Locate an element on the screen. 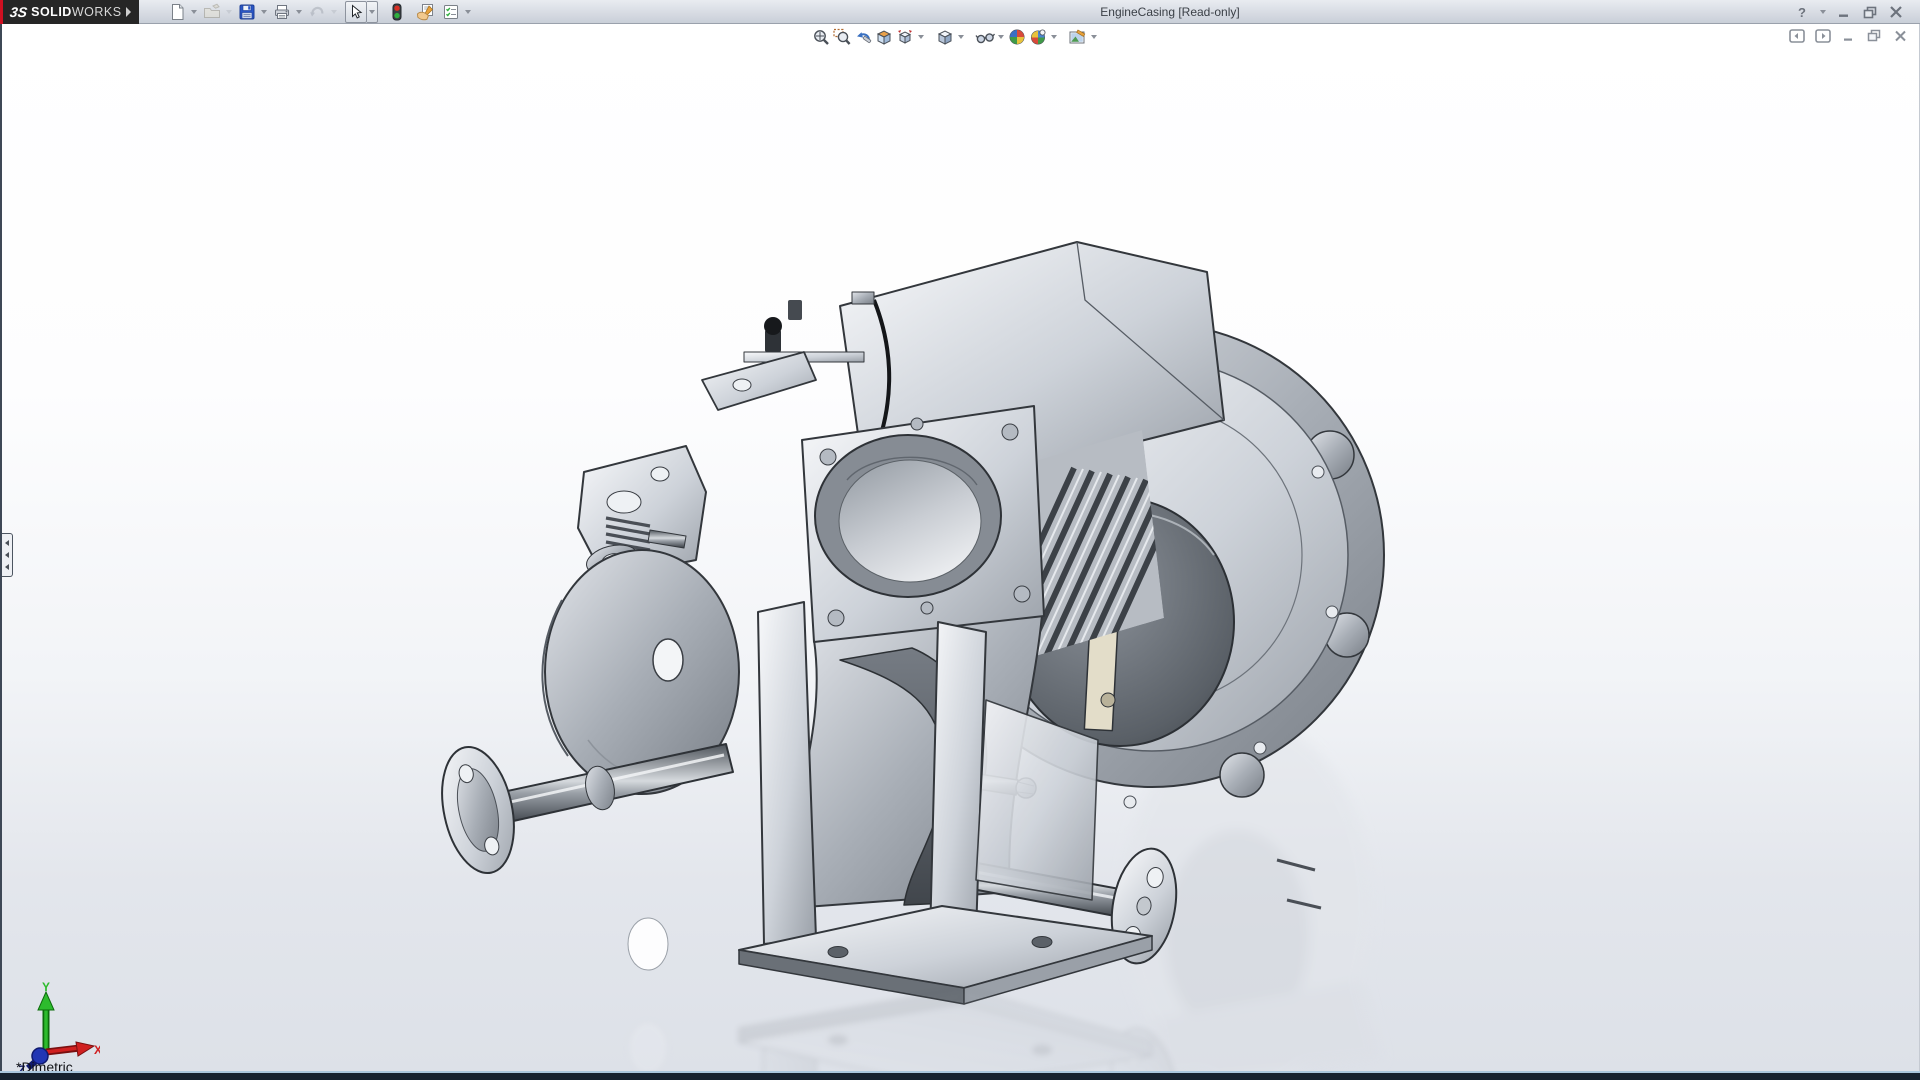 The image size is (1920, 1080). hide-show-items-button is located at coordinates (984, 37).